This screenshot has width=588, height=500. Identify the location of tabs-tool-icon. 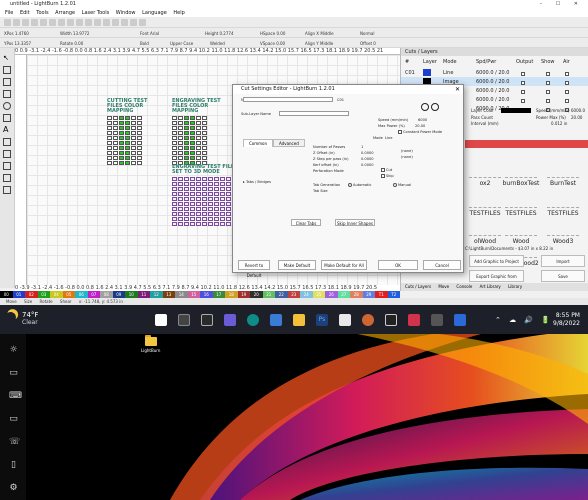
(7, 166).